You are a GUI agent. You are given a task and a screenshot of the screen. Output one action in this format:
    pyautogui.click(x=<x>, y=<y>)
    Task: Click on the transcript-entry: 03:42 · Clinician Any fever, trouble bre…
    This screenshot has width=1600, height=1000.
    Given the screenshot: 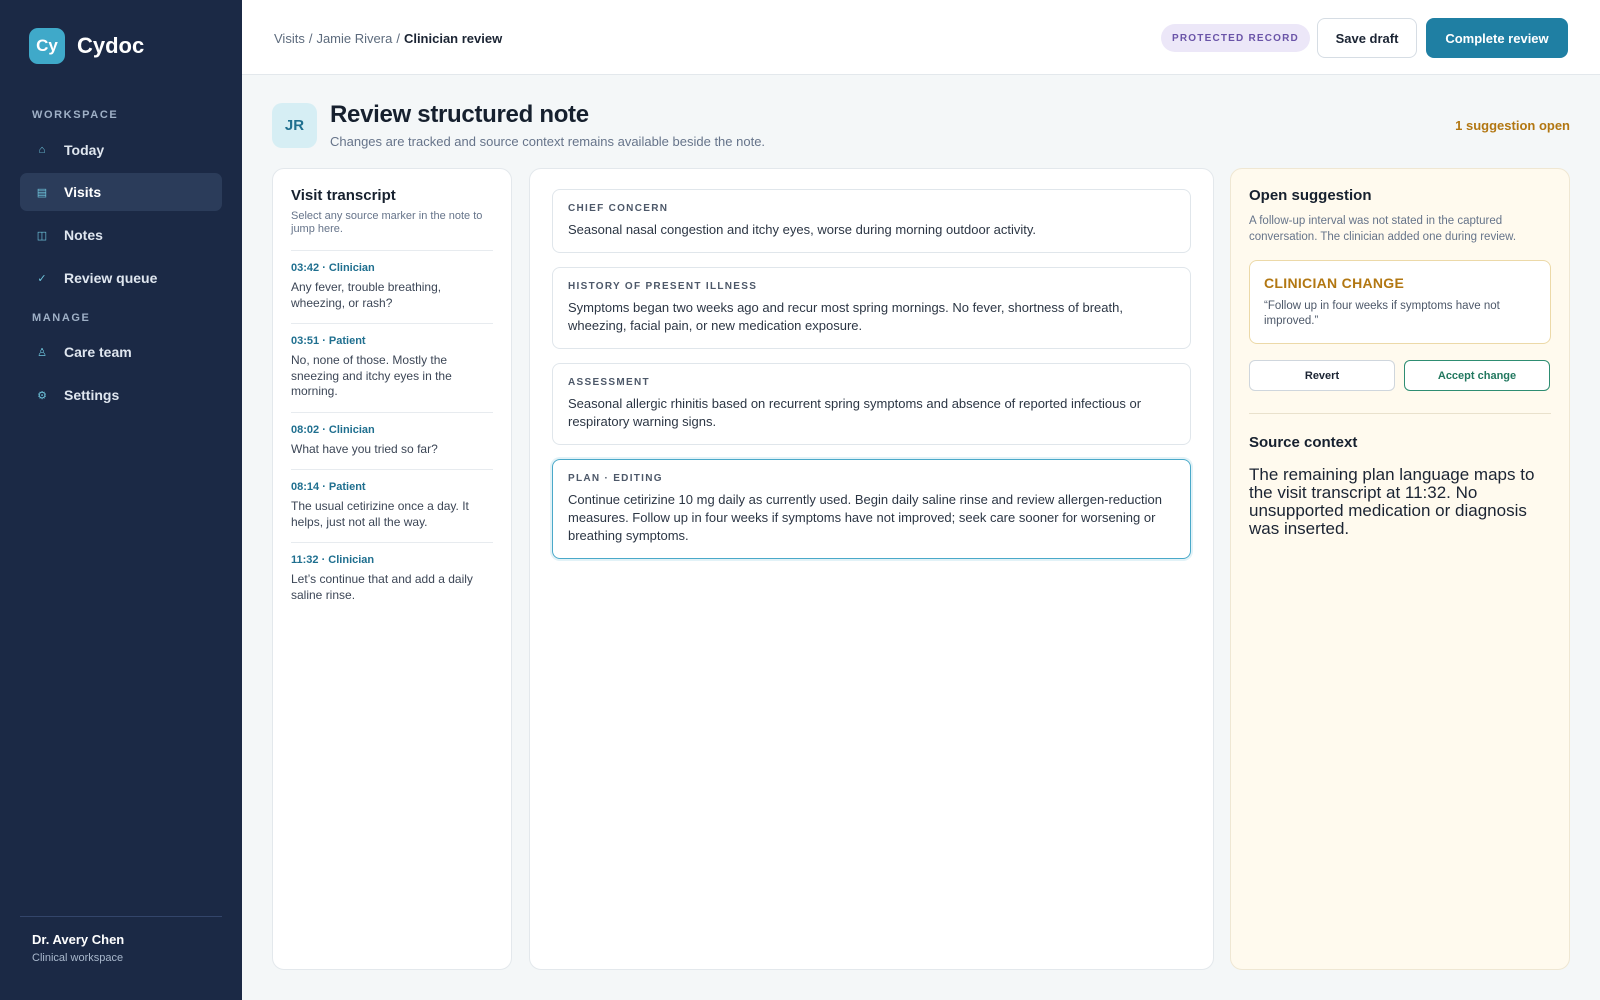 What is the action you would take?
    pyautogui.click(x=392, y=286)
    